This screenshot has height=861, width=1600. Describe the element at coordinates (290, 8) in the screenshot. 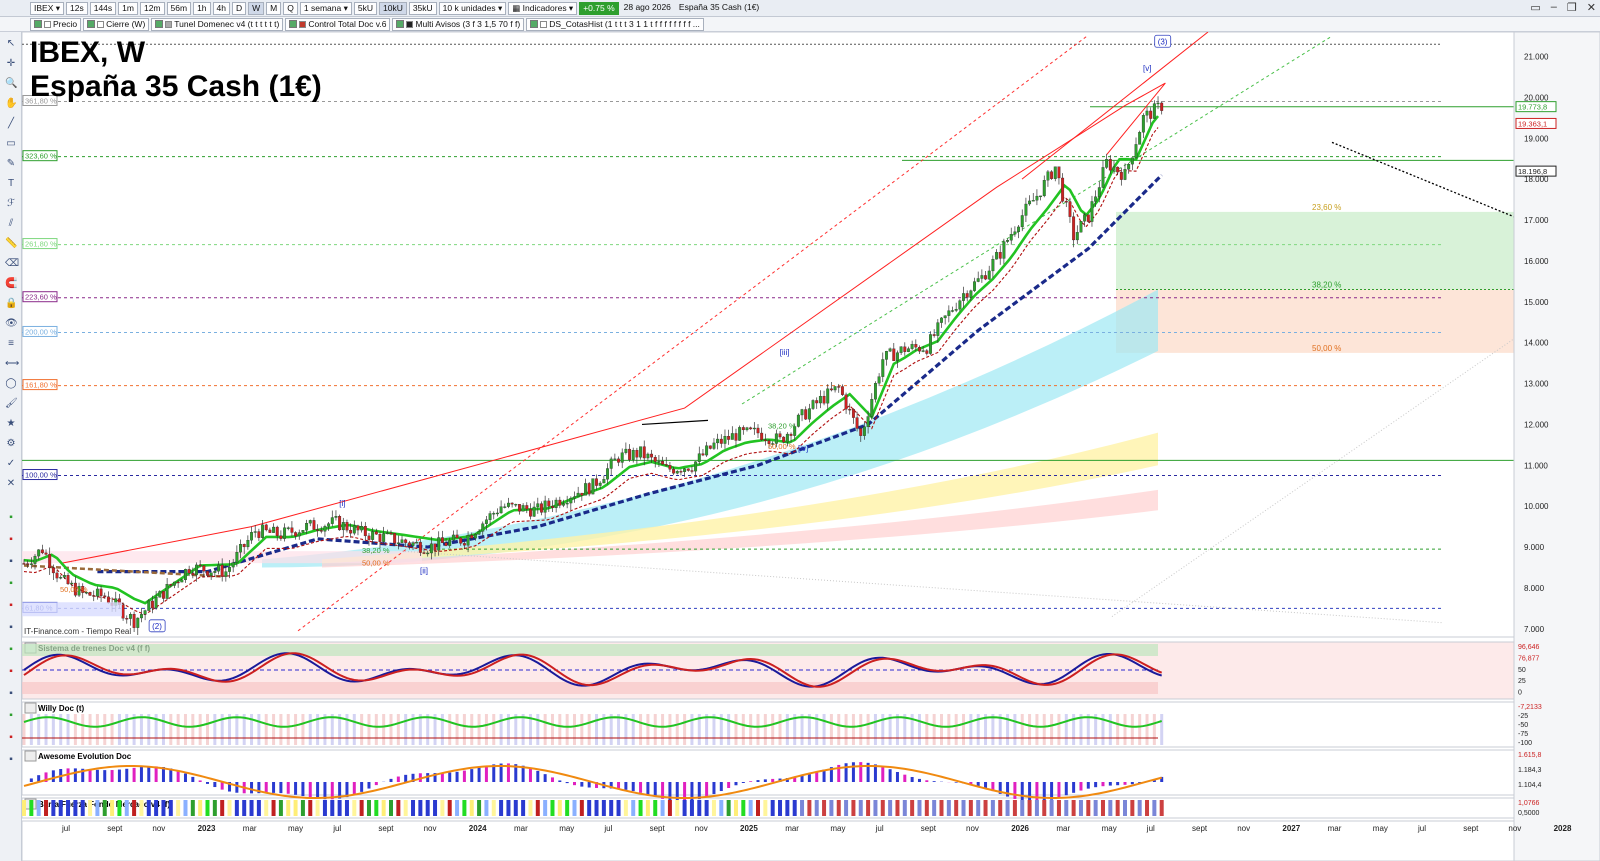

I see `timeframe-q: Q` at that location.